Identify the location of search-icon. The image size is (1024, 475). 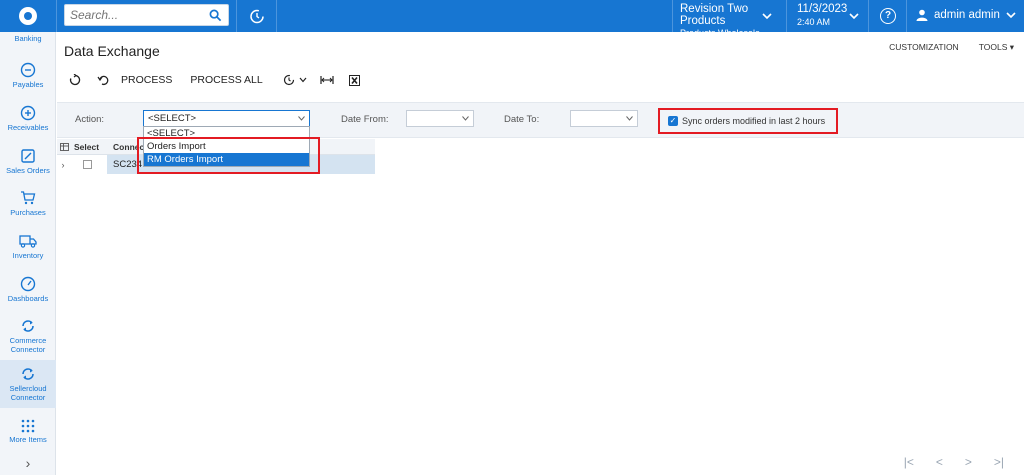
(215, 15).